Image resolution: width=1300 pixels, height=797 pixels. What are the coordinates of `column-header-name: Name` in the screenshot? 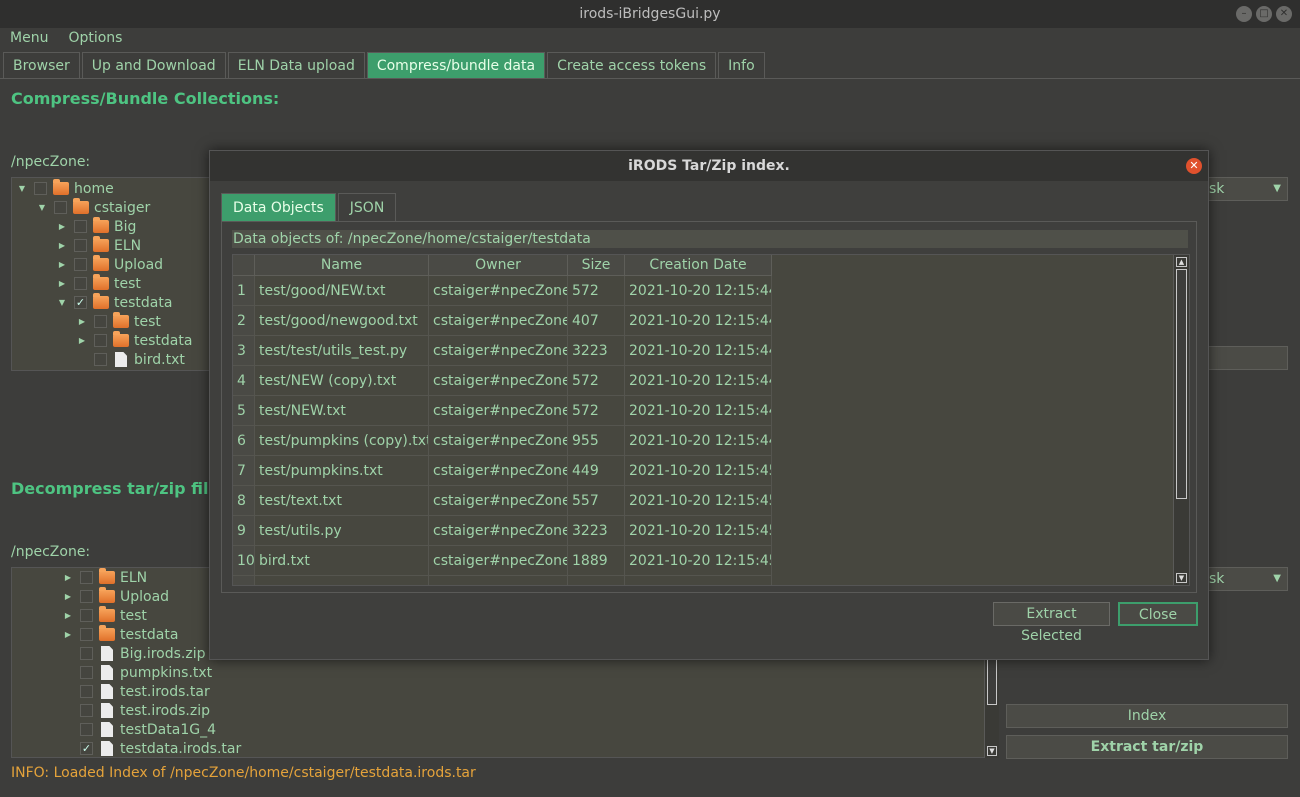 It's located at (342, 265).